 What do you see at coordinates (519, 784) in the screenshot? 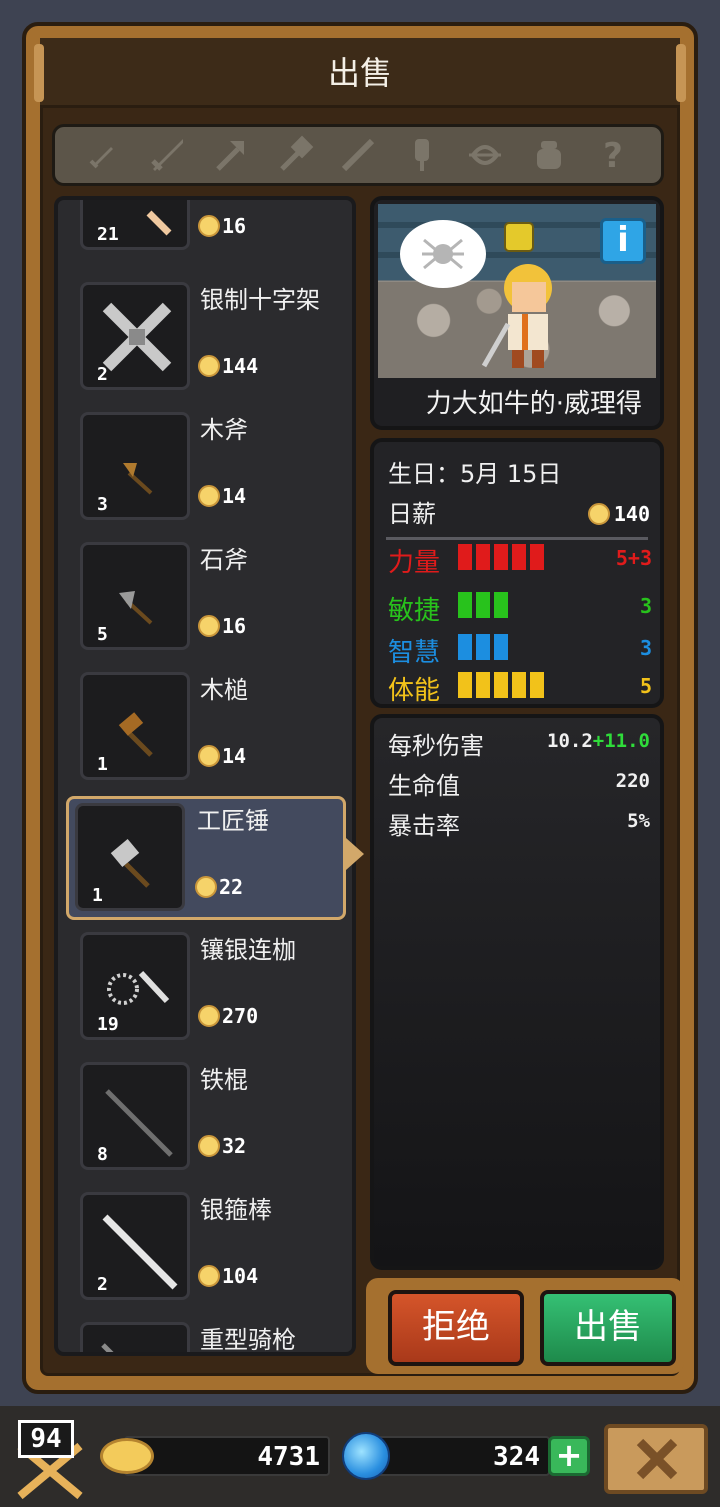
I see `stat-hp: 生命值 220` at bounding box center [519, 784].